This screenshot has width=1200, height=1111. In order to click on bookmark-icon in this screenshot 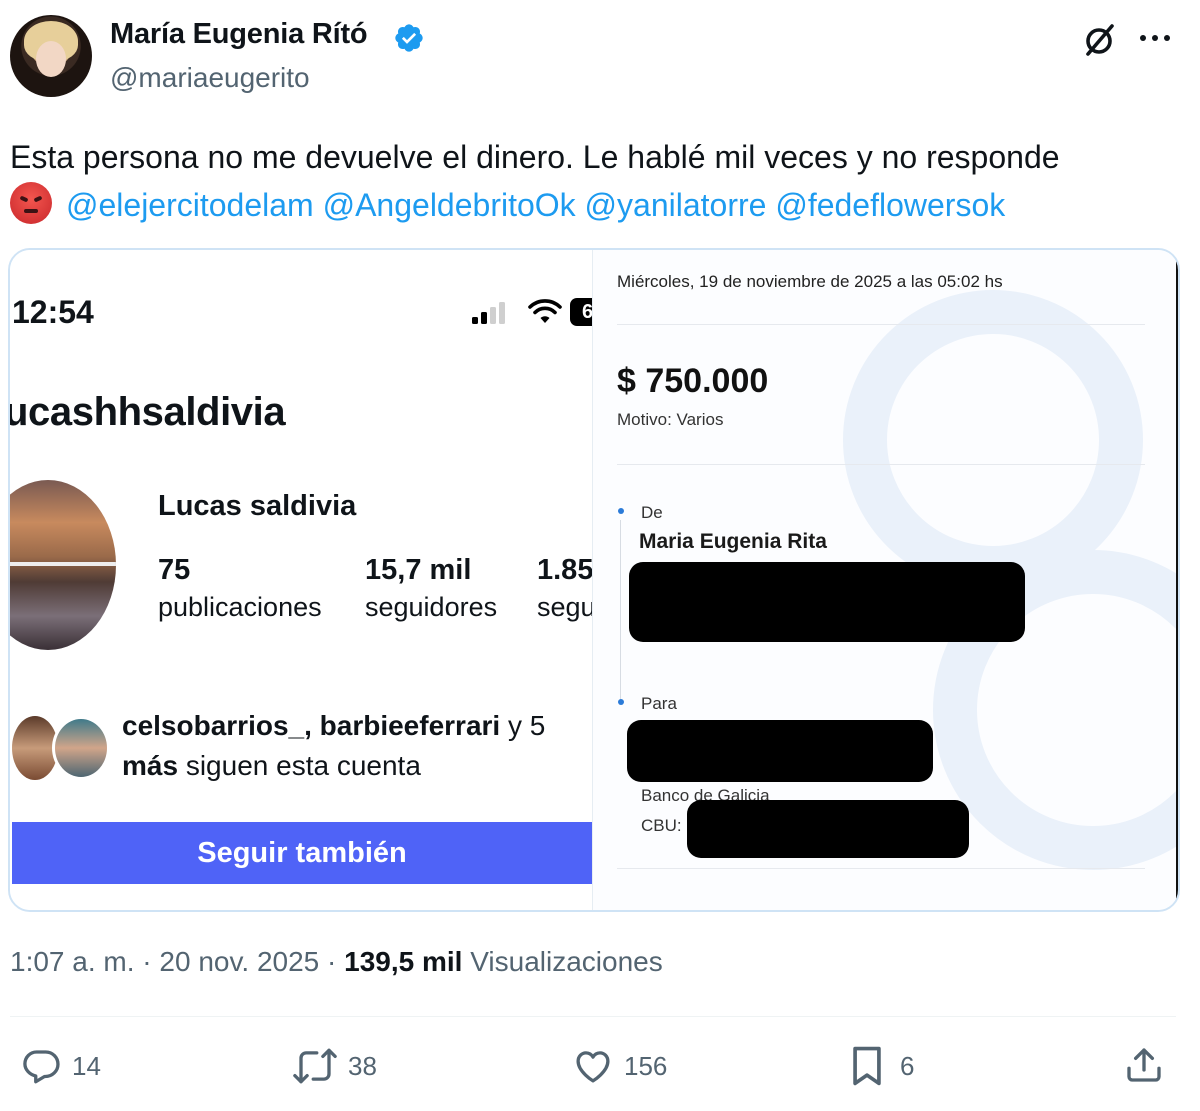, I will do `click(867, 1066)`.